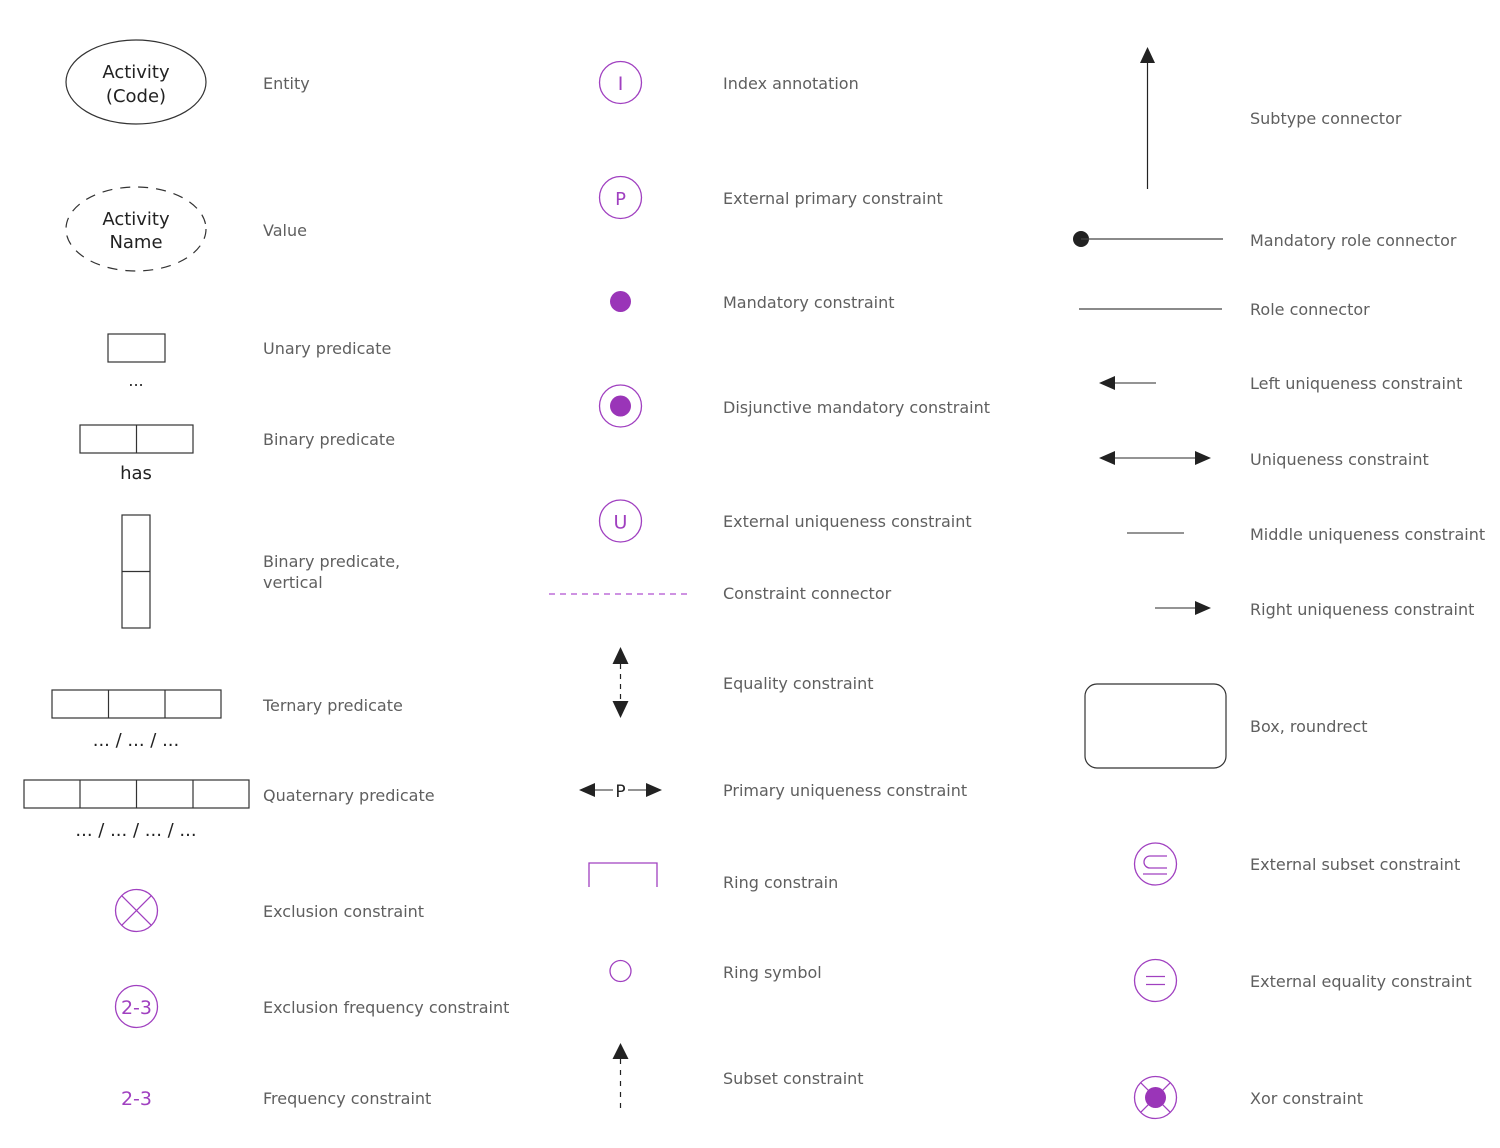  I want to click on ring-symbol-icon, so click(620, 971).